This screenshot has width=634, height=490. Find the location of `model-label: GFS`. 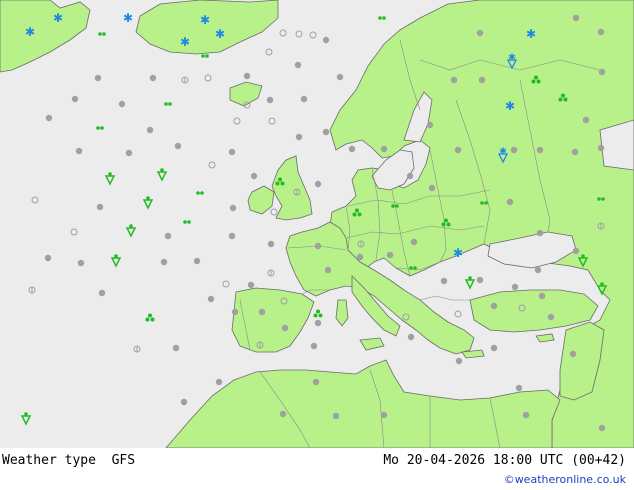

model-label: GFS is located at coordinates (123, 460).